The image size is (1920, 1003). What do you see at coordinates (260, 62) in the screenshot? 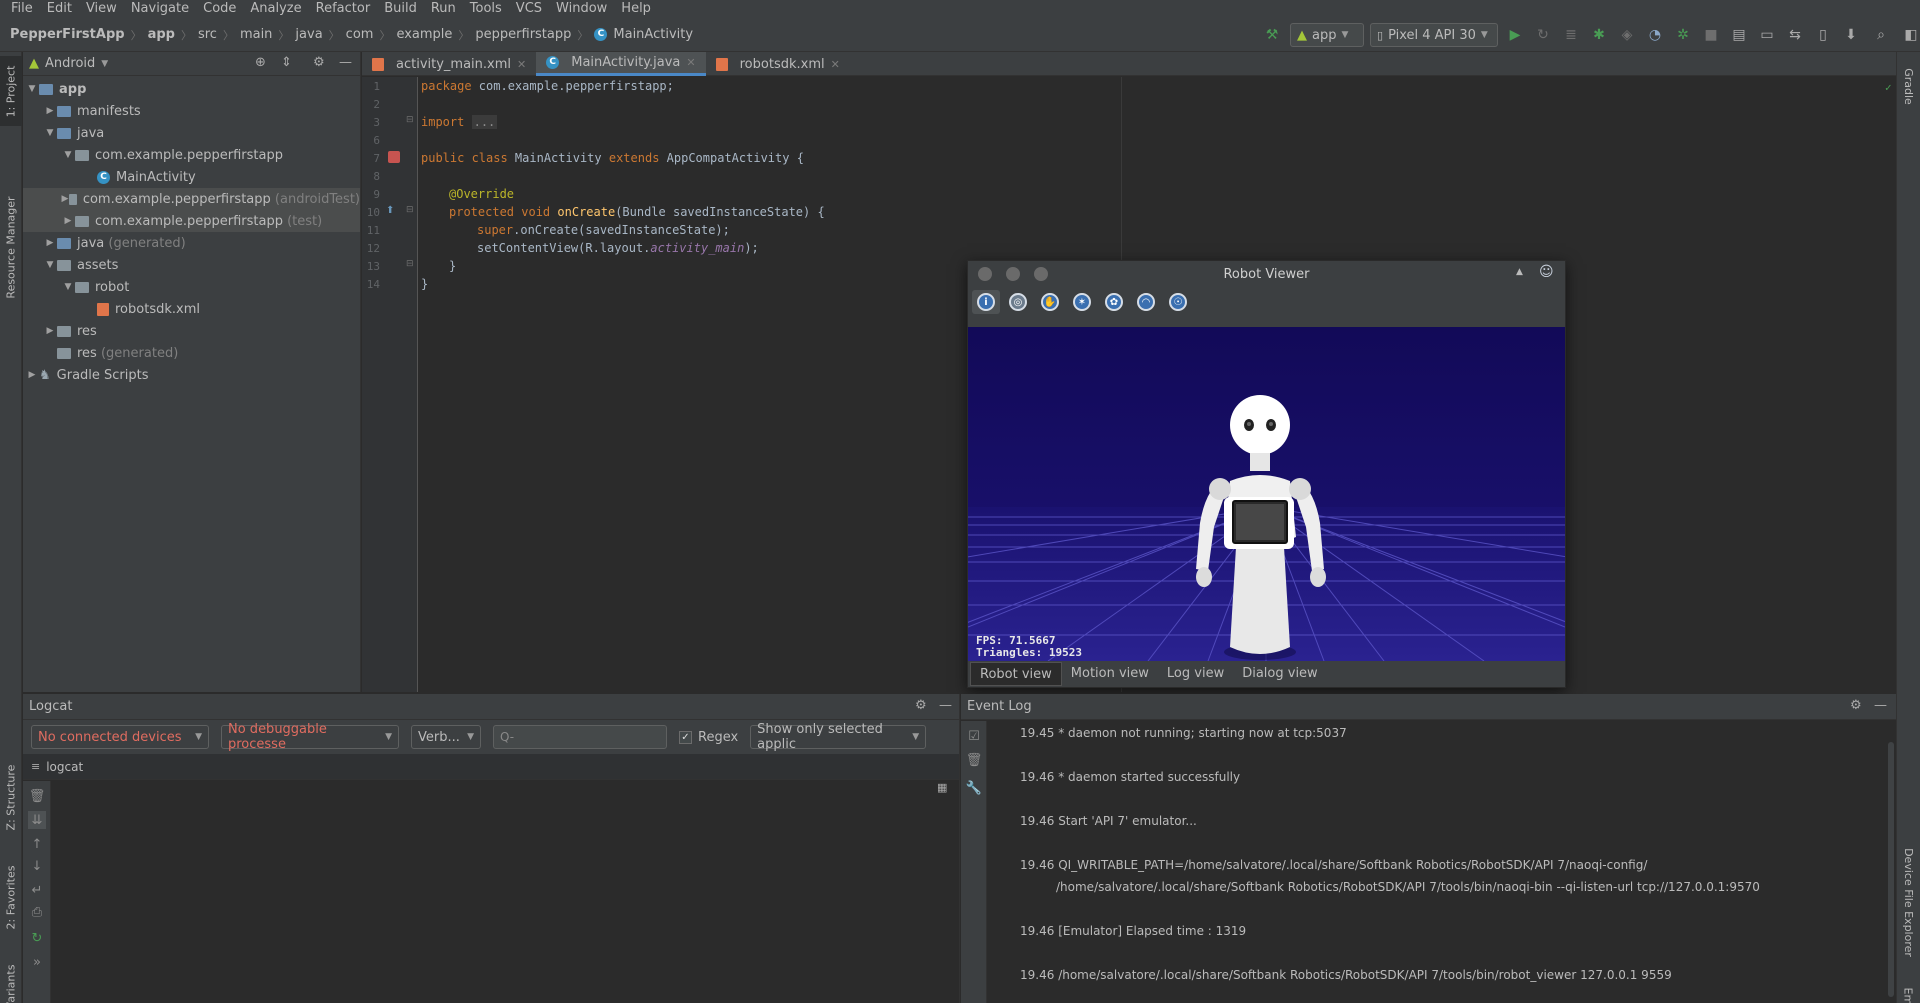
I see `locate-icon: ⊕` at bounding box center [260, 62].